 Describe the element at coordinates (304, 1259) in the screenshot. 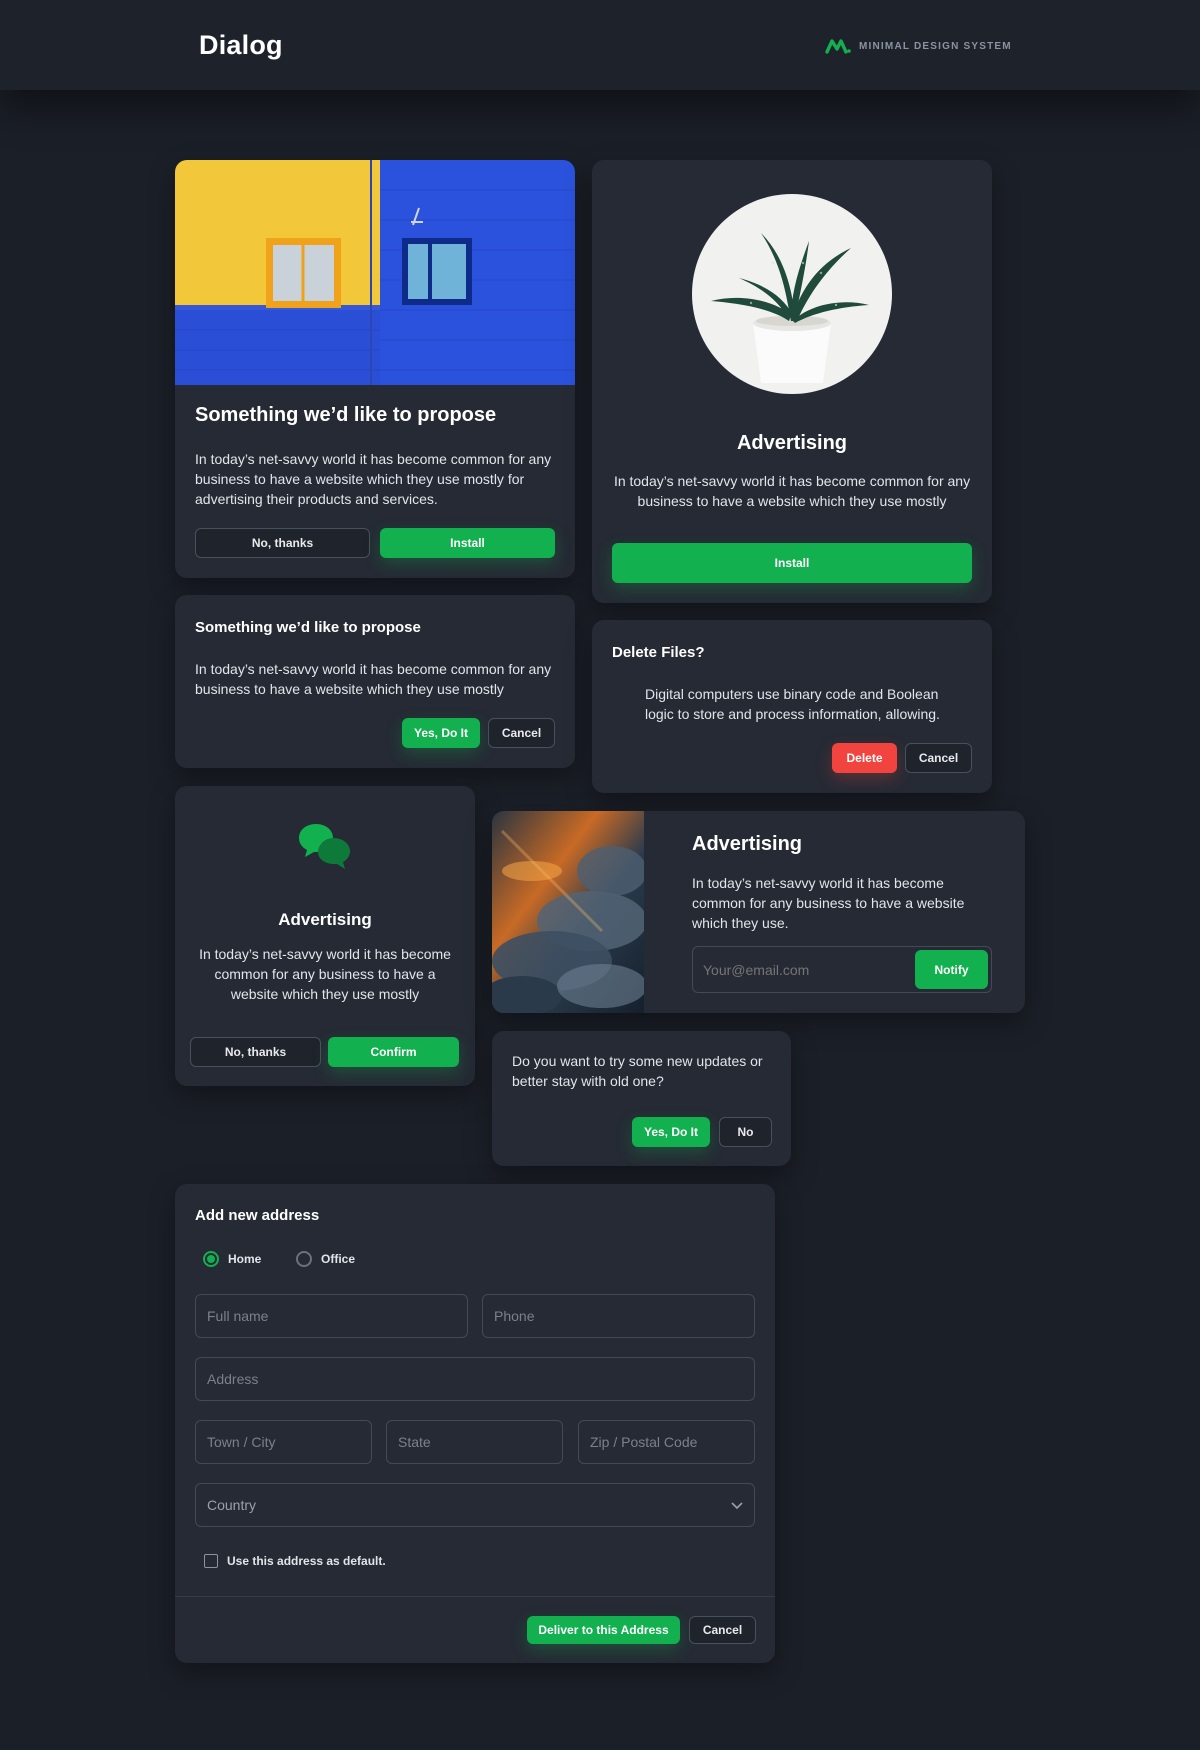

I see `radio-office-indicator` at that location.